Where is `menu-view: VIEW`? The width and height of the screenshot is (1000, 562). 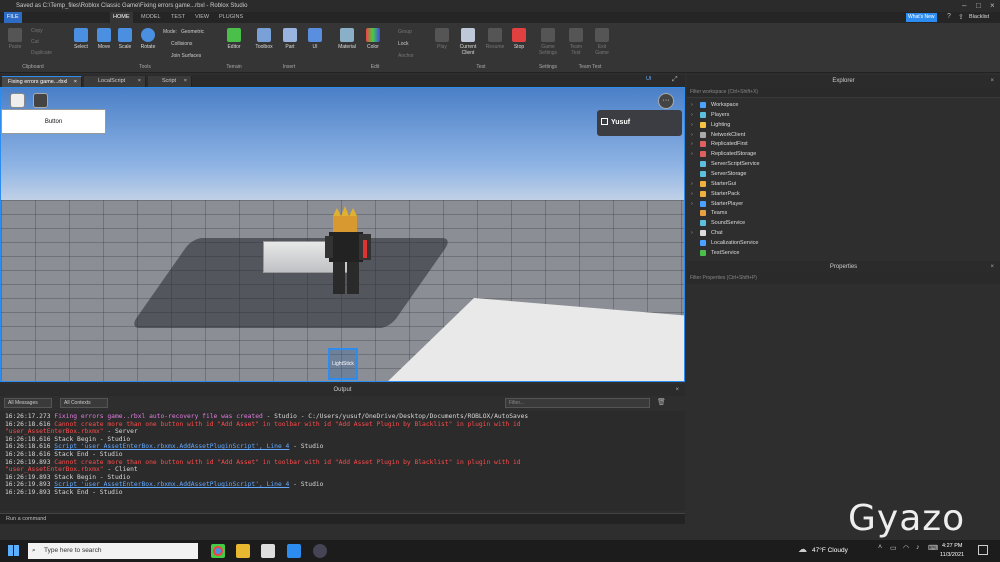
menu-view: VIEW is located at coordinates (202, 17).